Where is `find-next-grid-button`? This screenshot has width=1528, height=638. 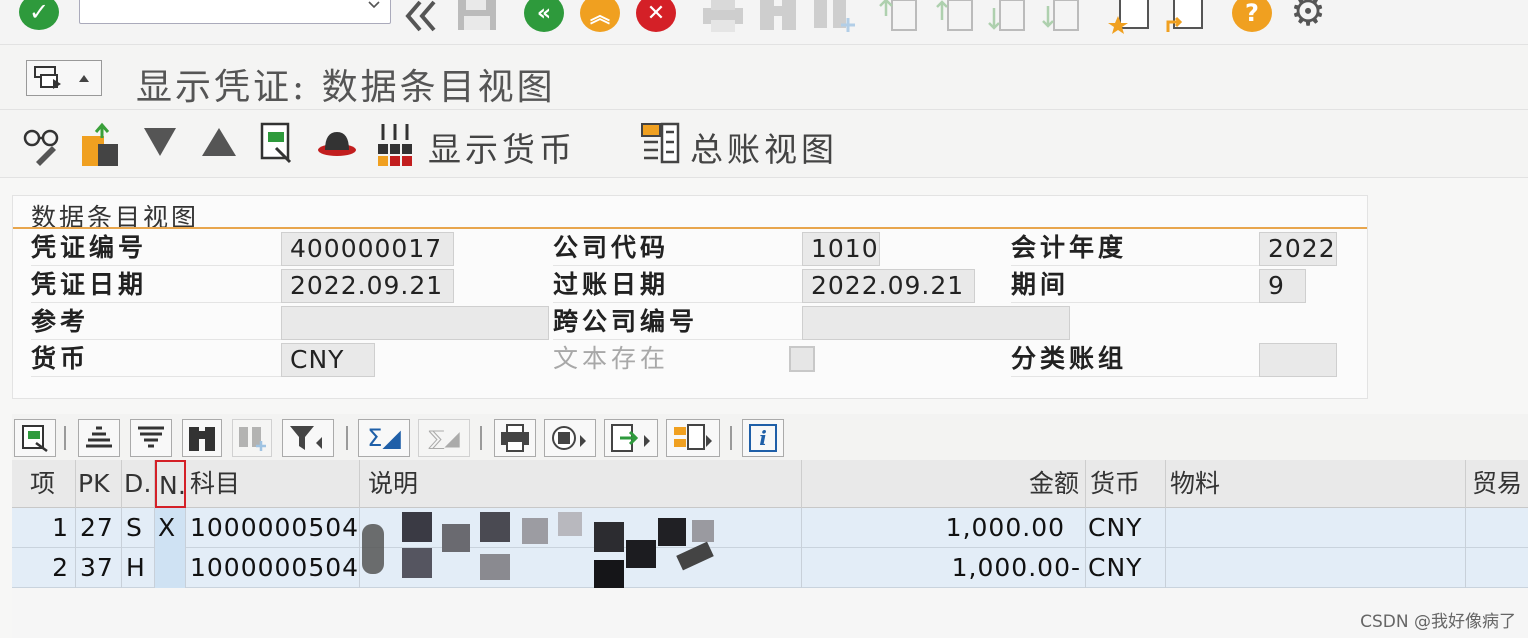 find-next-grid-button is located at coordinates (252, 438).